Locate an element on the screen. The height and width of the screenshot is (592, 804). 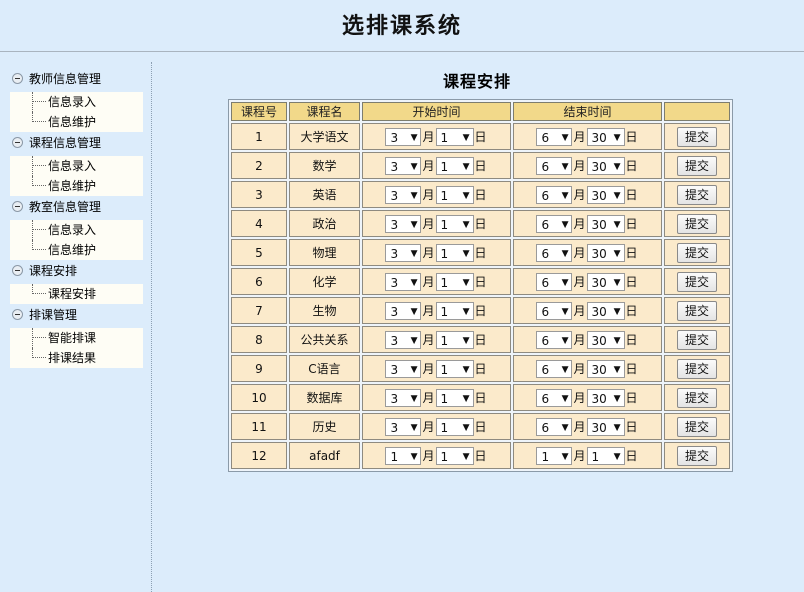
month-unit-label: 月 is located at coordinates (579, 340).